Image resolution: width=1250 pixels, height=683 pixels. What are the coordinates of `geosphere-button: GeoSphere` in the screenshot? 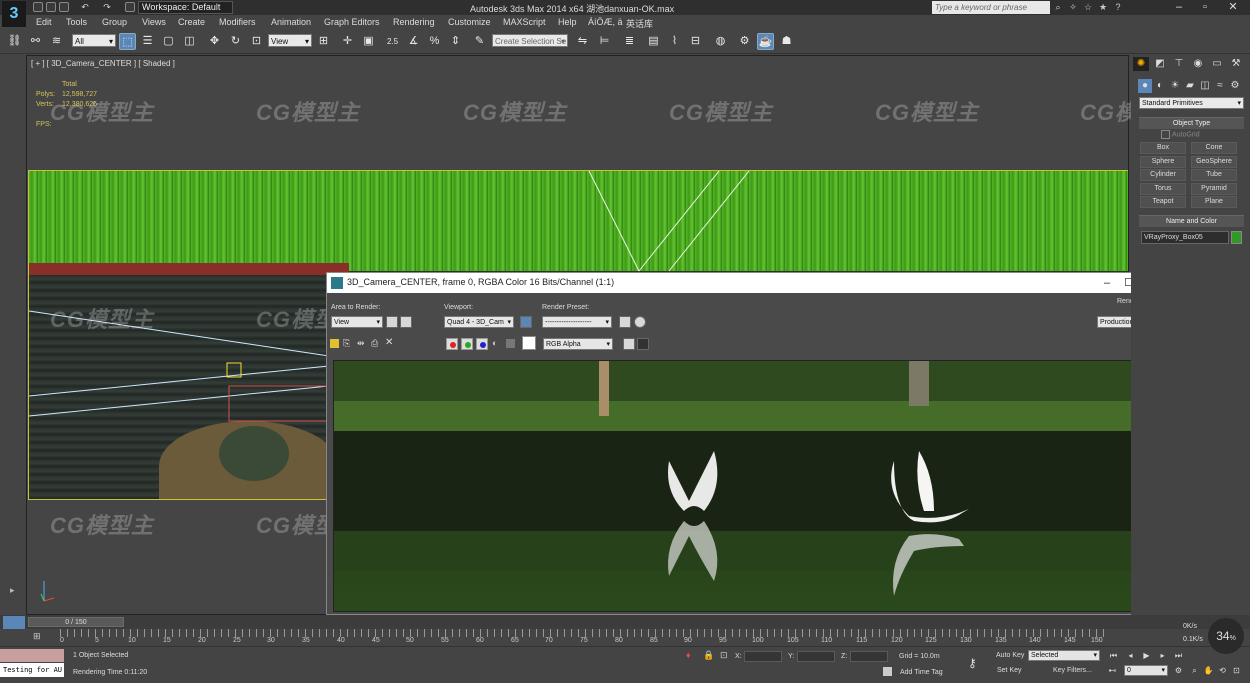 It's located at (1214, 162).